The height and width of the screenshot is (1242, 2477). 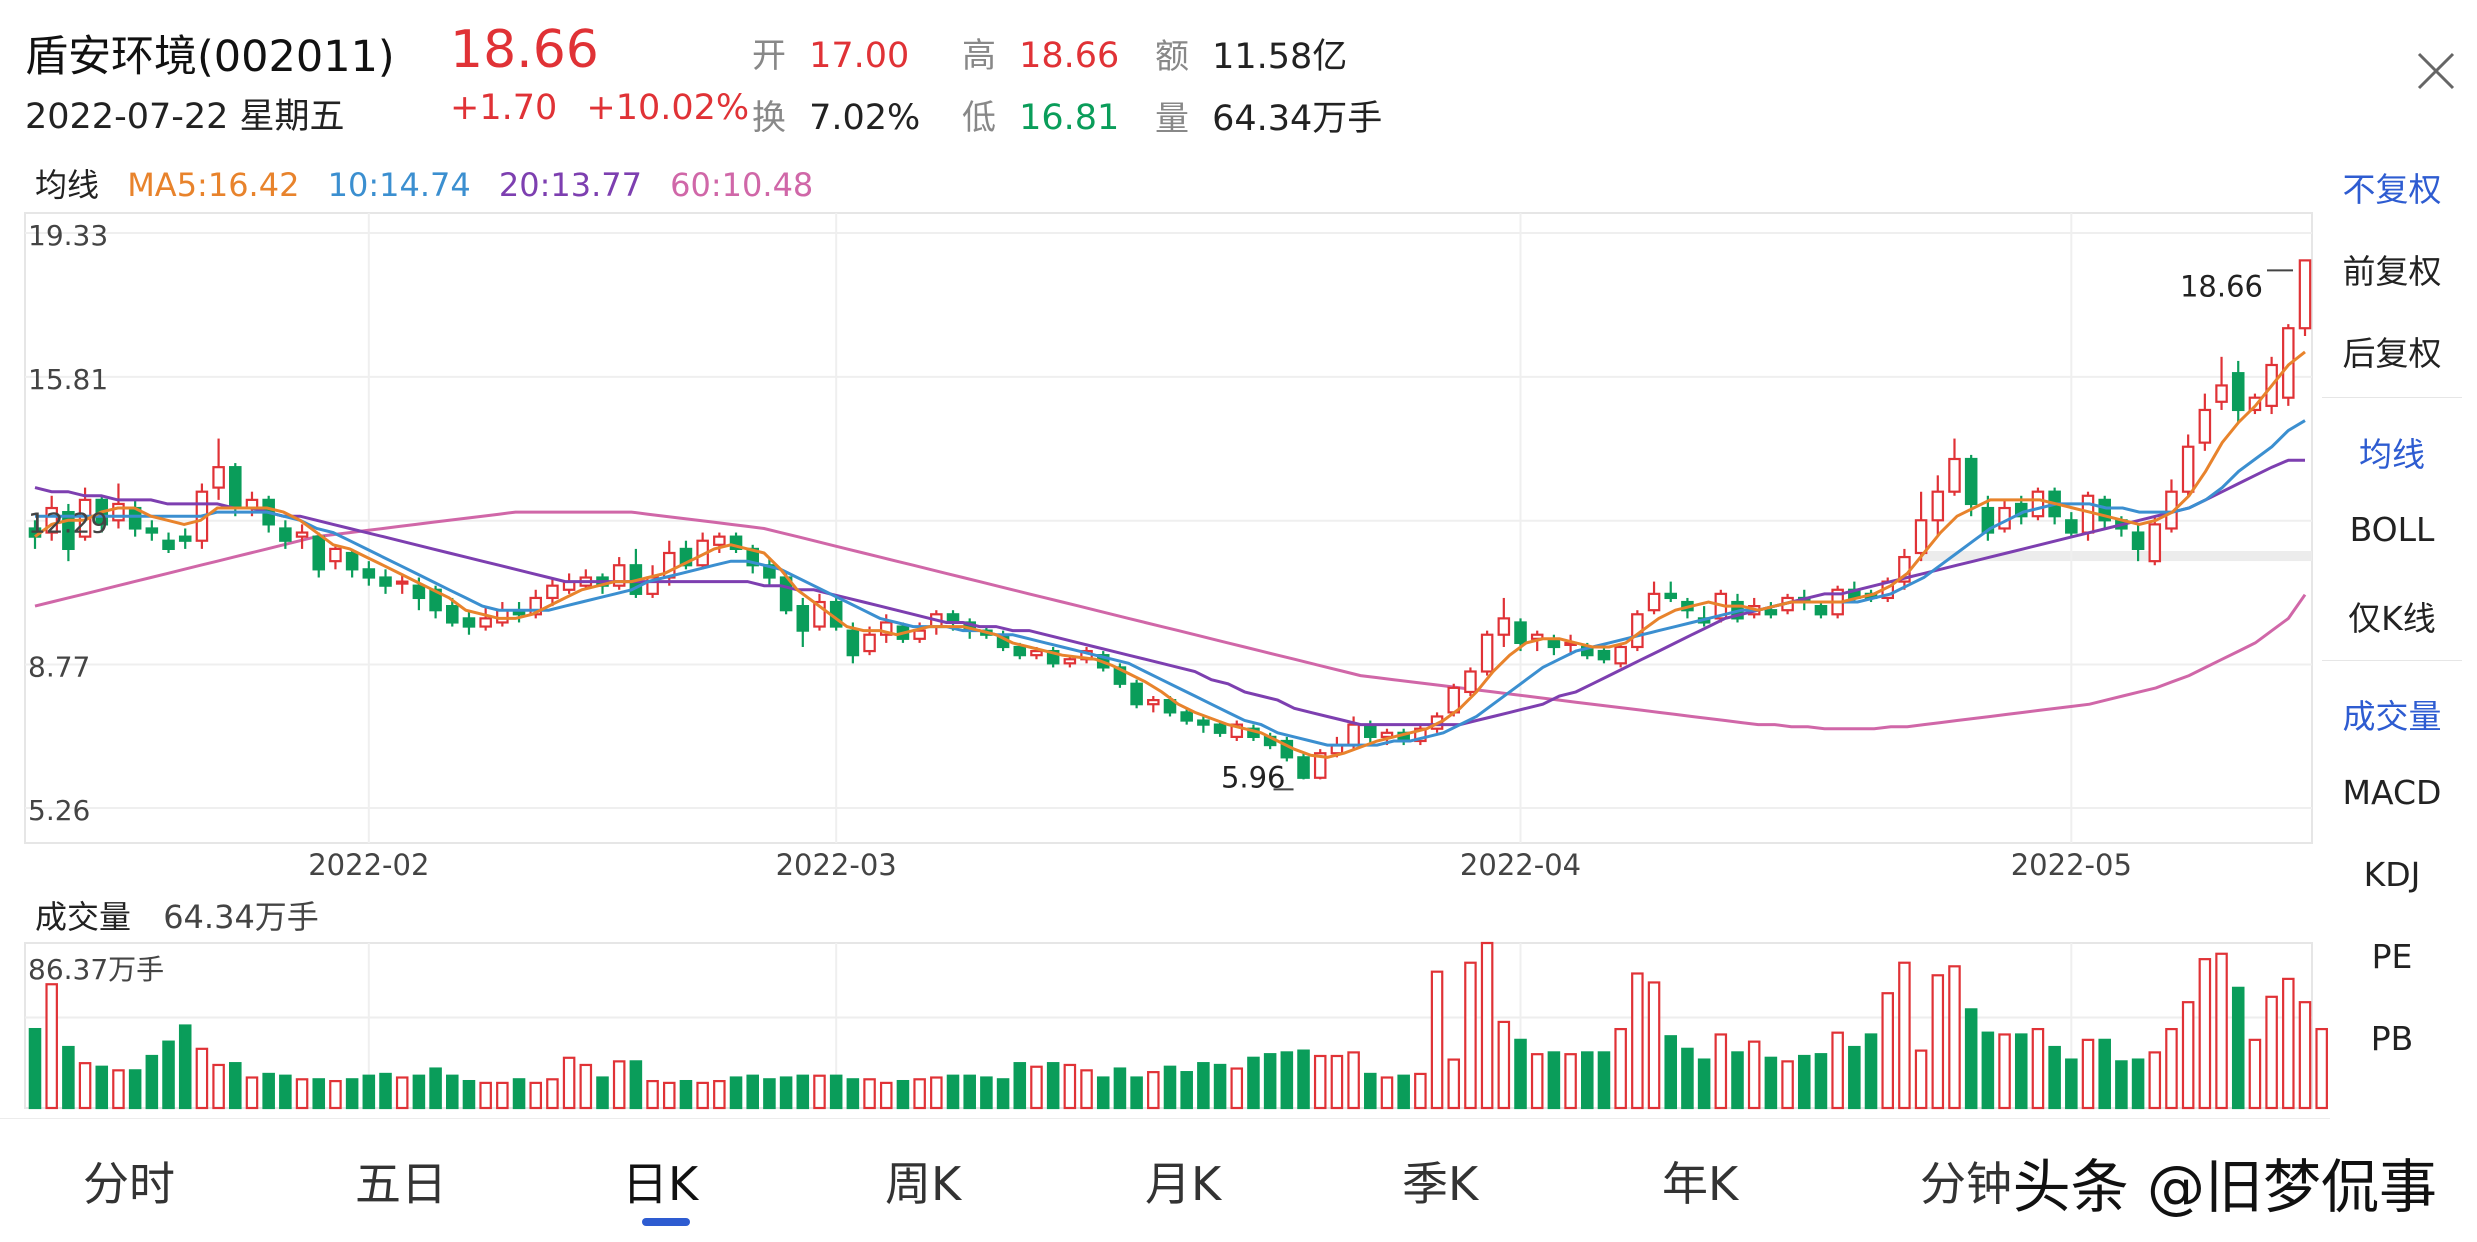 What do you see at coordinates (2392, 792) in the screenshot?
I see `sidebar-item-macd: MACD` at bounding box center [2392, 792].